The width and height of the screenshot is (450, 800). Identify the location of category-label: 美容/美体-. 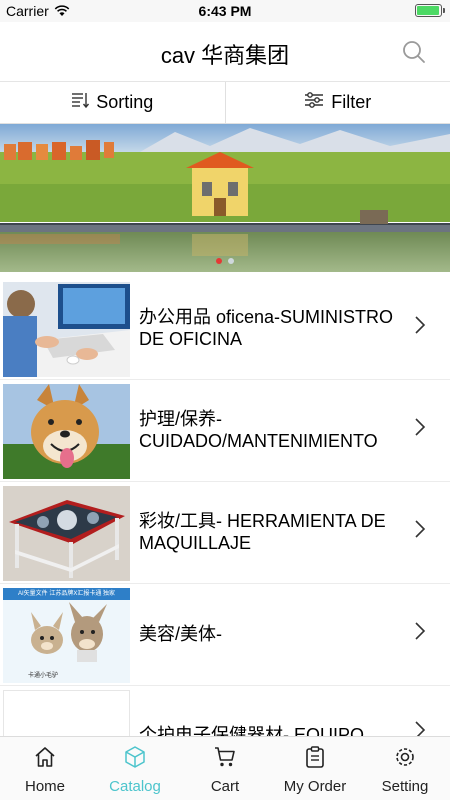
(180, 634).